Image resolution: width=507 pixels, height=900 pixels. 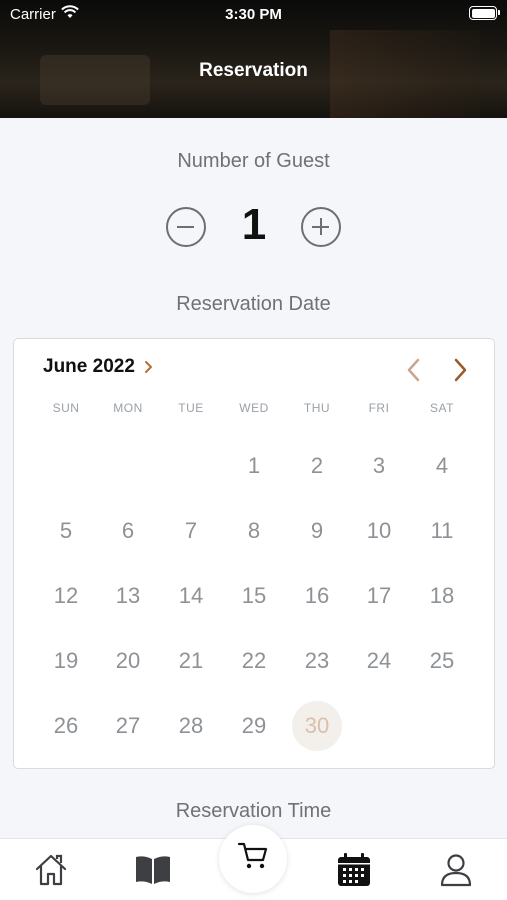 What do you see at coordinates (66, 661) in the screenshot?
I see `calendar-day: 19` at bounding box center [66, 661].